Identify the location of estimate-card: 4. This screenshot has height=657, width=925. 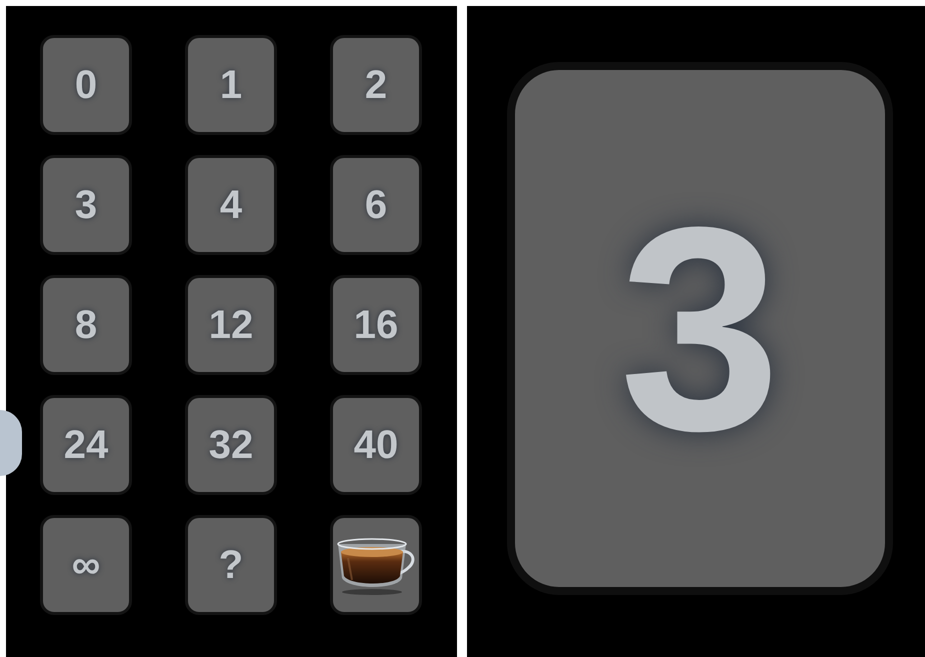
(231, 205).